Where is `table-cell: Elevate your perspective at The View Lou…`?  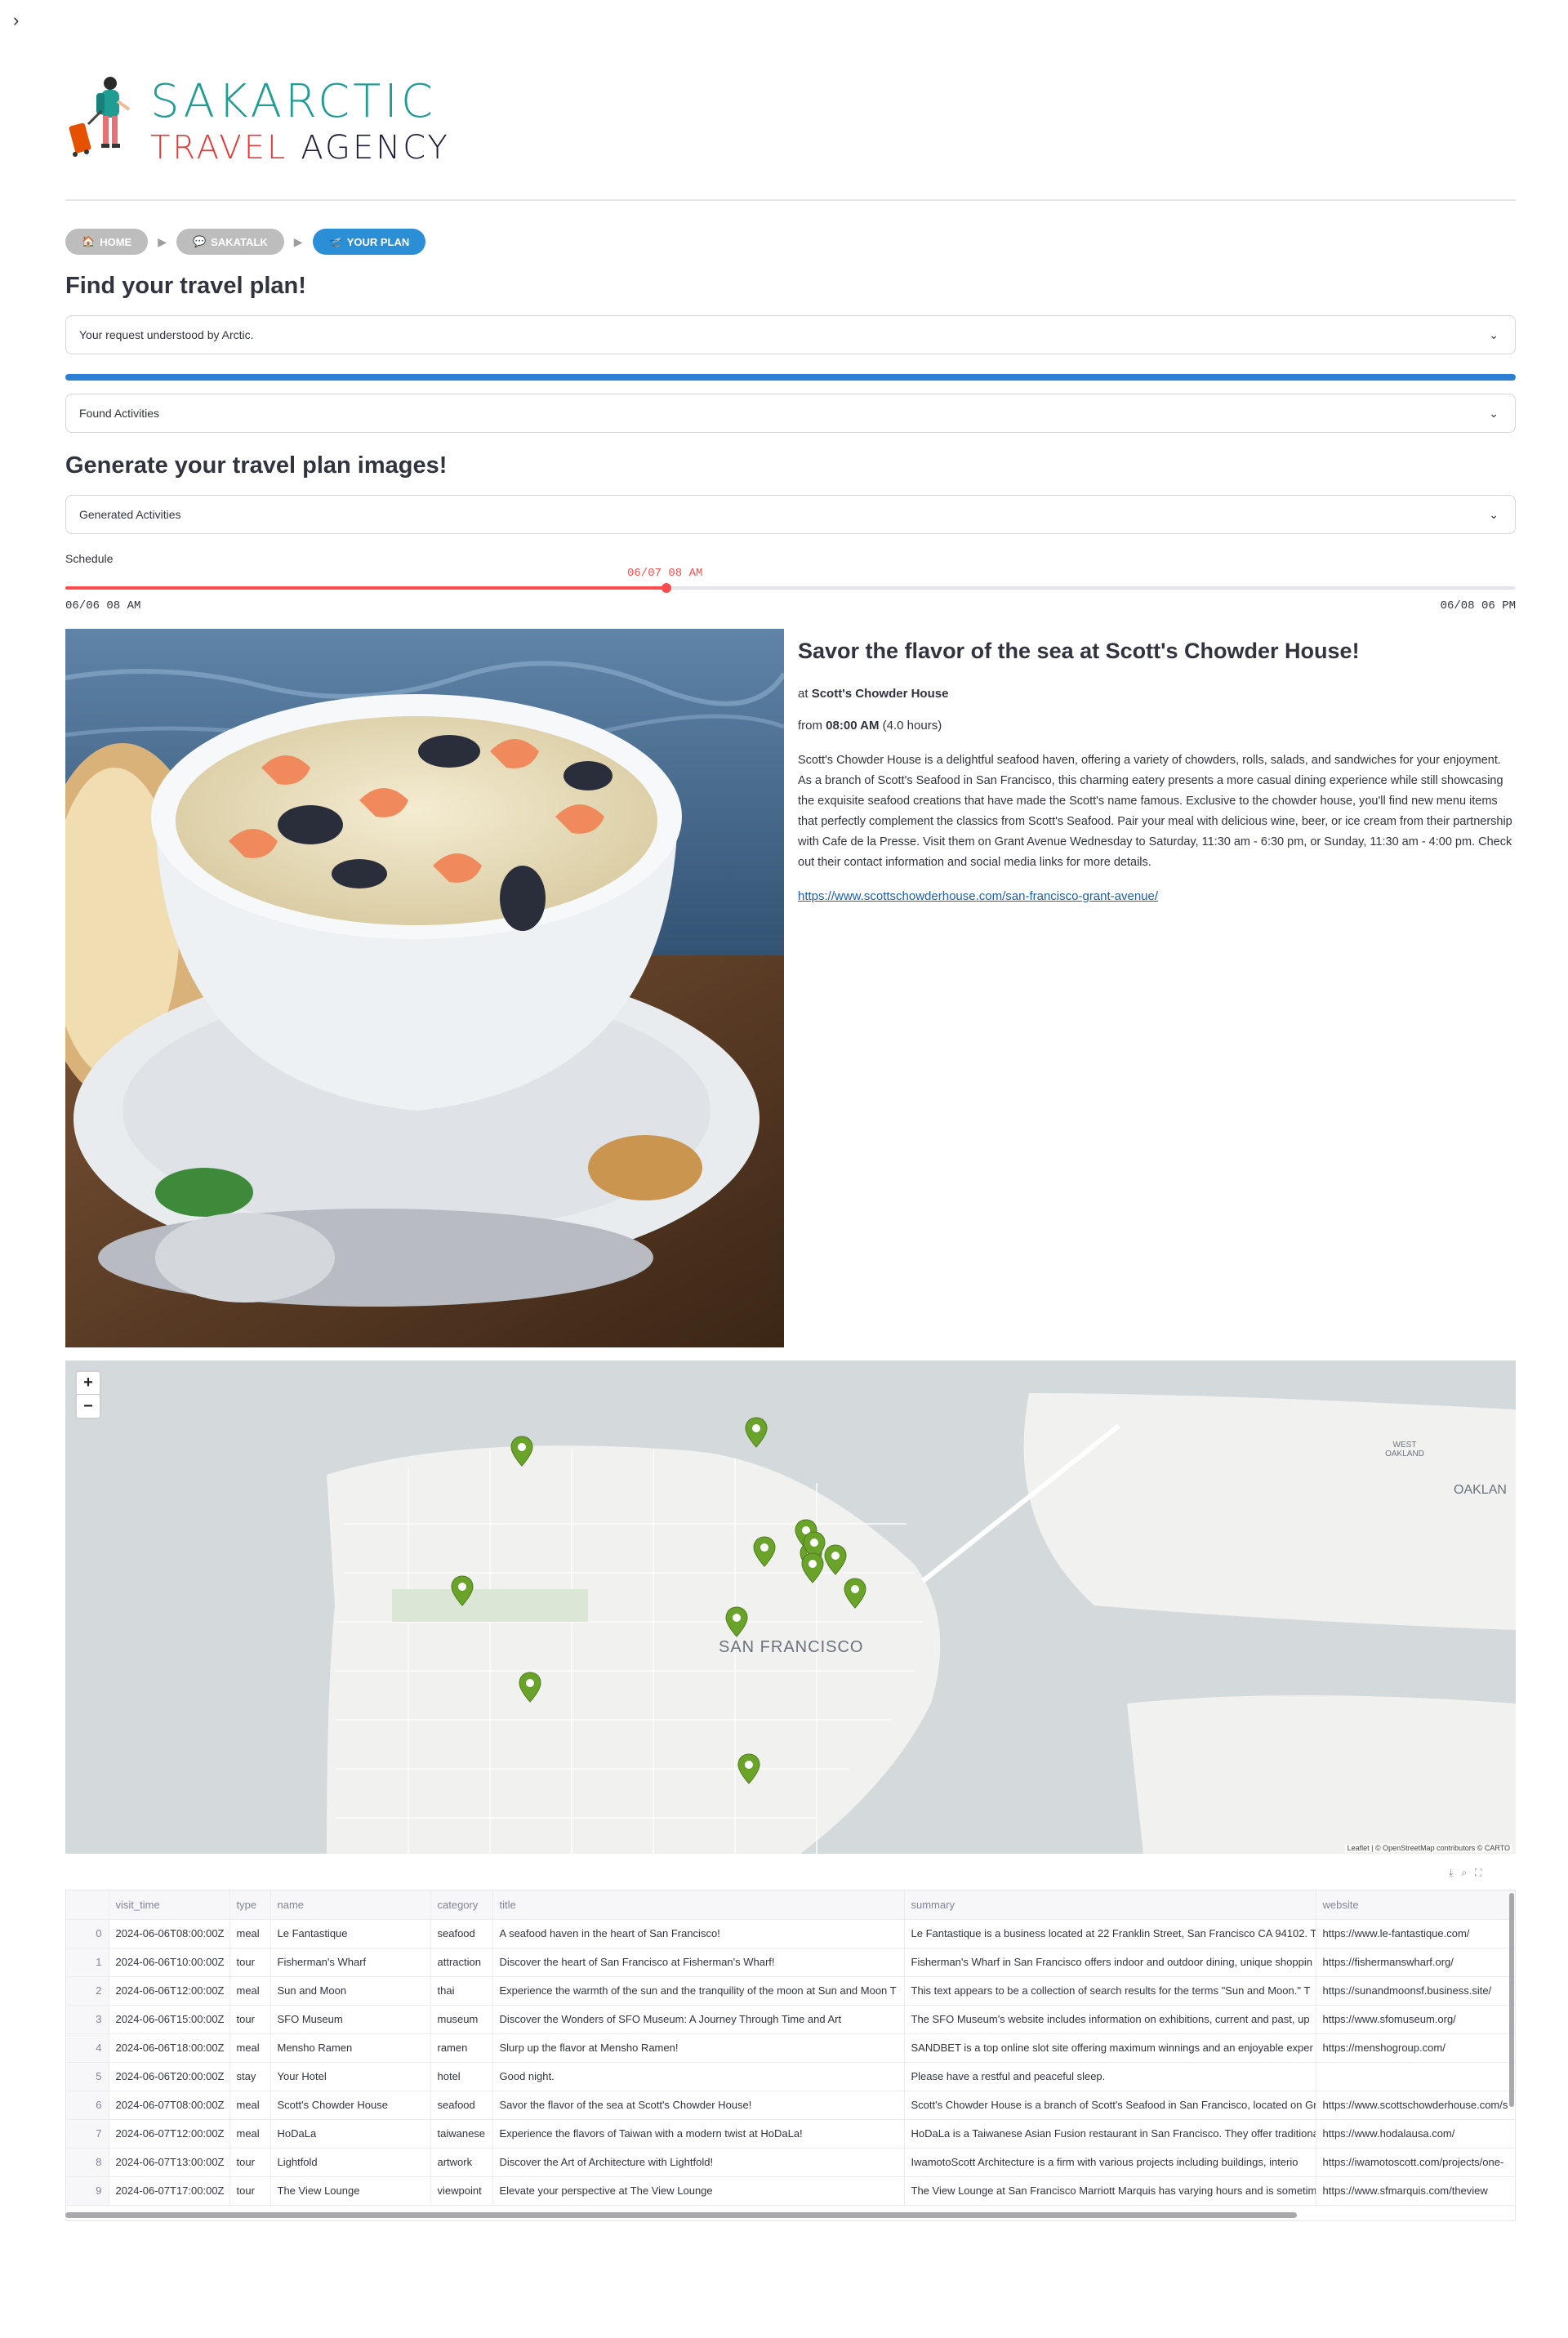
table-cell: Elevate your perspective at The View Lou… is located at coordinates (698, 2191).